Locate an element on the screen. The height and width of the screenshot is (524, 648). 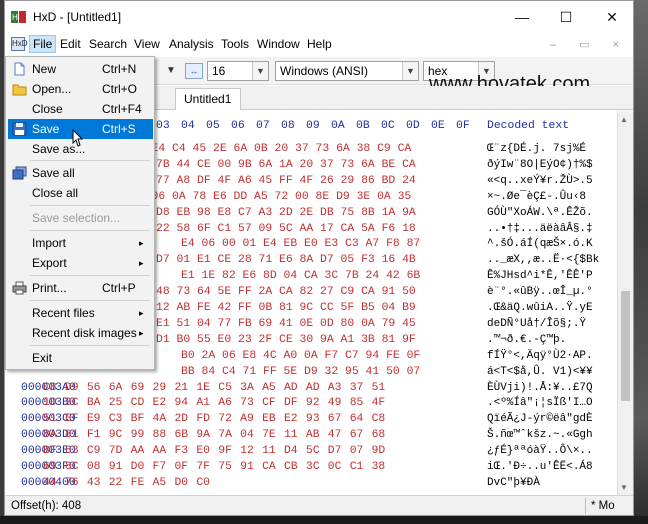
row-decoded-text: ×~.Øe¯èÇ£-.Ûu‹8 is located at coordinates (536, 197).